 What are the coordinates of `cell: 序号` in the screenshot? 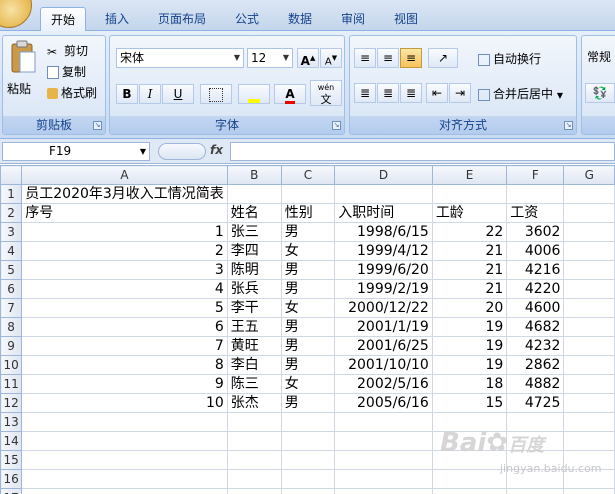 It's located at (124, 213).